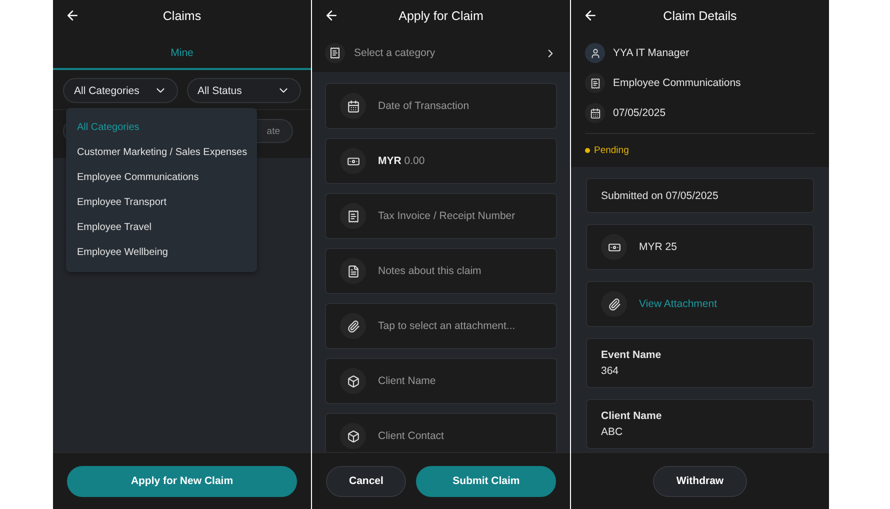  What do you see at coordinates (441, 16) in the screenshot?
I see `screen-title: Apply for Claim` at bounding box center [441, 16].